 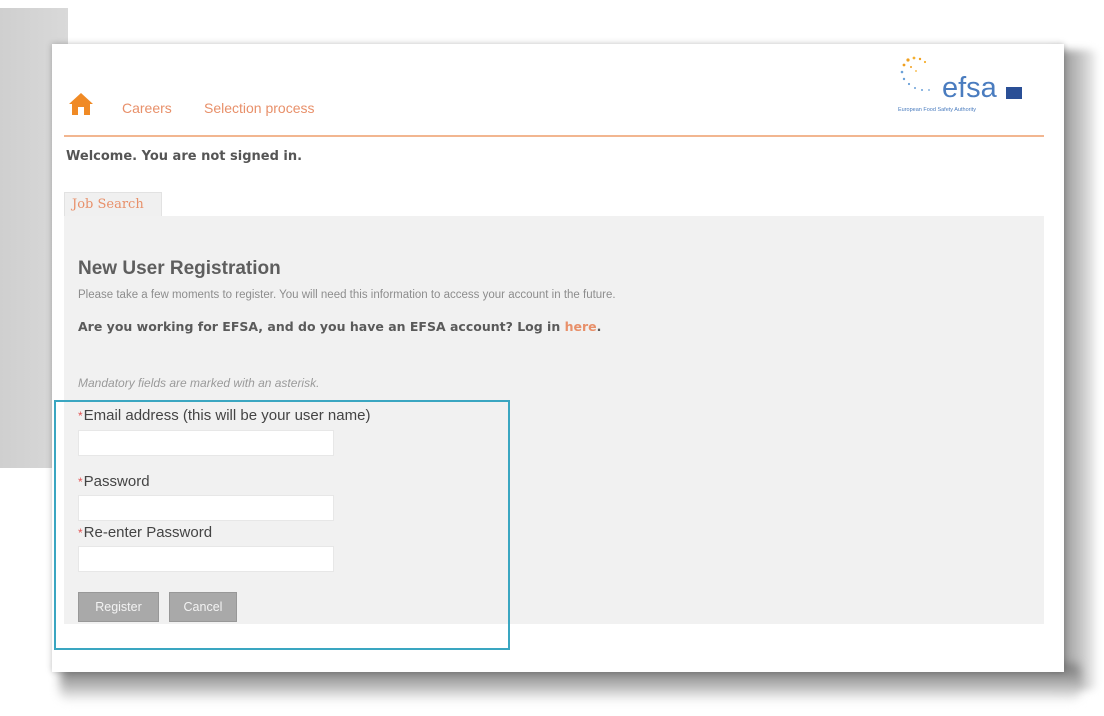 What do you see at coordinates (599, 326) in the screenshot?
I see `question-period: .` at bounding box center [599, 326].